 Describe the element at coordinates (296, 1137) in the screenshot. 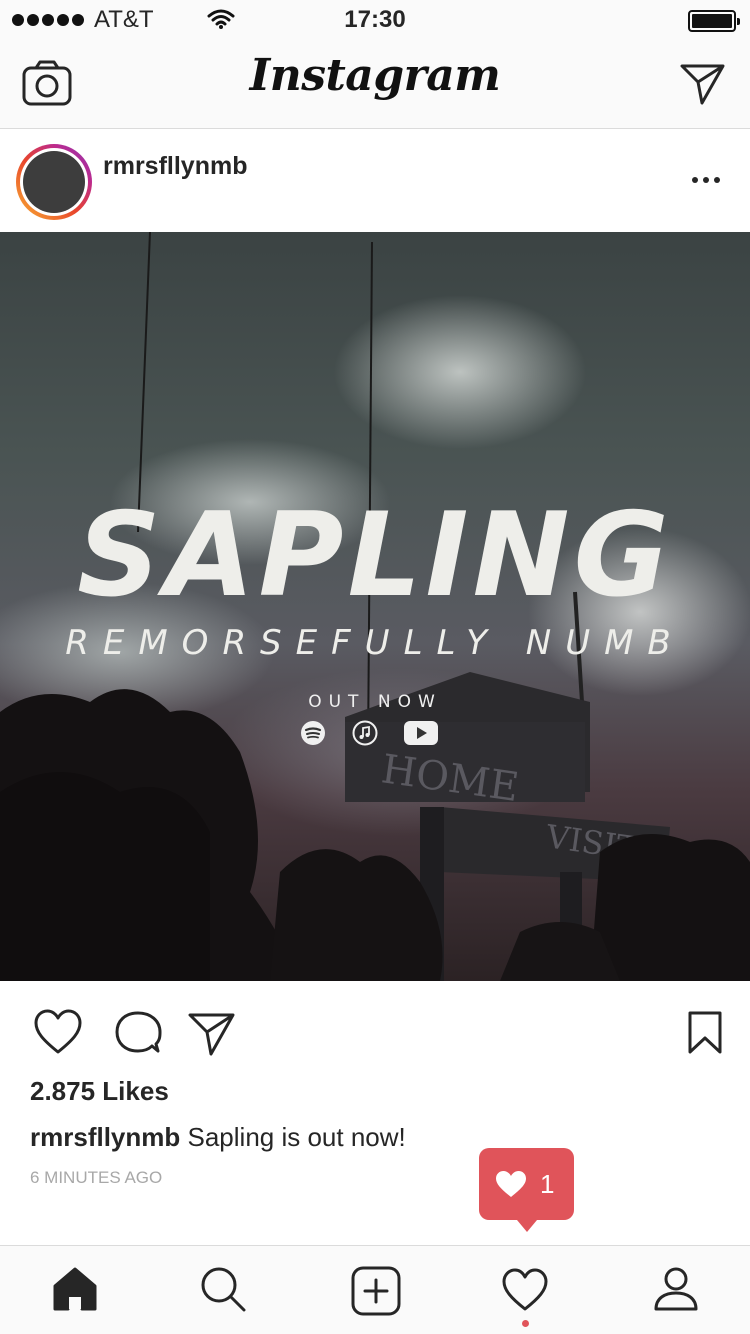

I see `caption-text: Sapling is out now!` at that location.